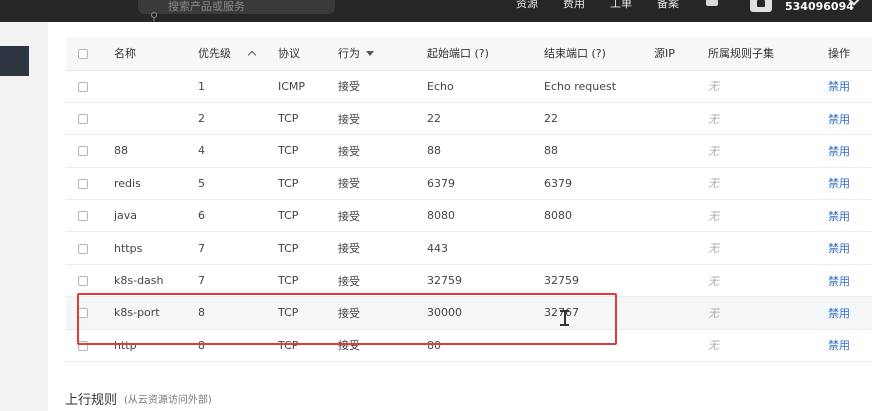 The height and width of the screenshot is (411, 872). I want to click on outbound-rules-title: 上行规则, so click(91, 400).